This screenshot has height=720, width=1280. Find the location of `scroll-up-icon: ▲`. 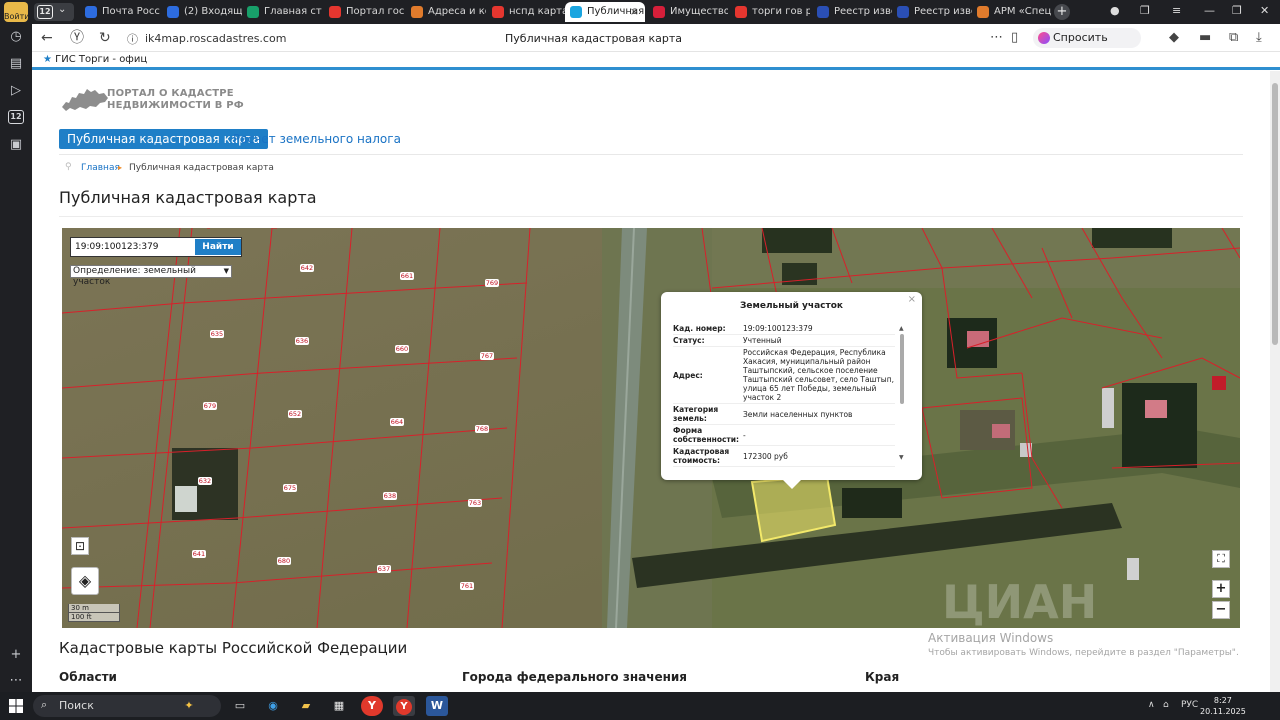

scroll-up-icon: ▲ is located at coordinates (901, 328).